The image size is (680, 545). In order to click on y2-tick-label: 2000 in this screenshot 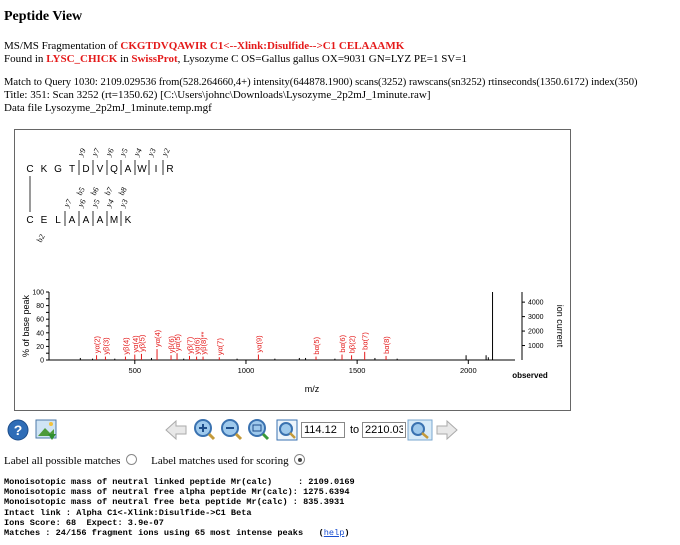, I will do `click(536, 332)`.